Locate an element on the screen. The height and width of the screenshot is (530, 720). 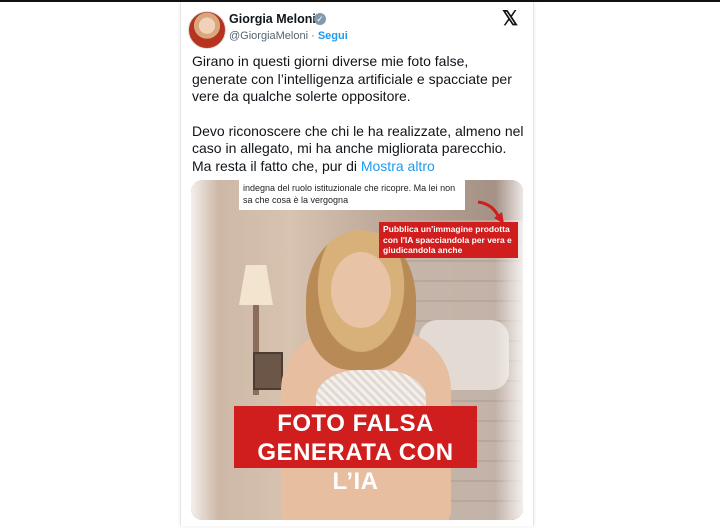
follow-button: Segui is located at coordinates (333, 36).